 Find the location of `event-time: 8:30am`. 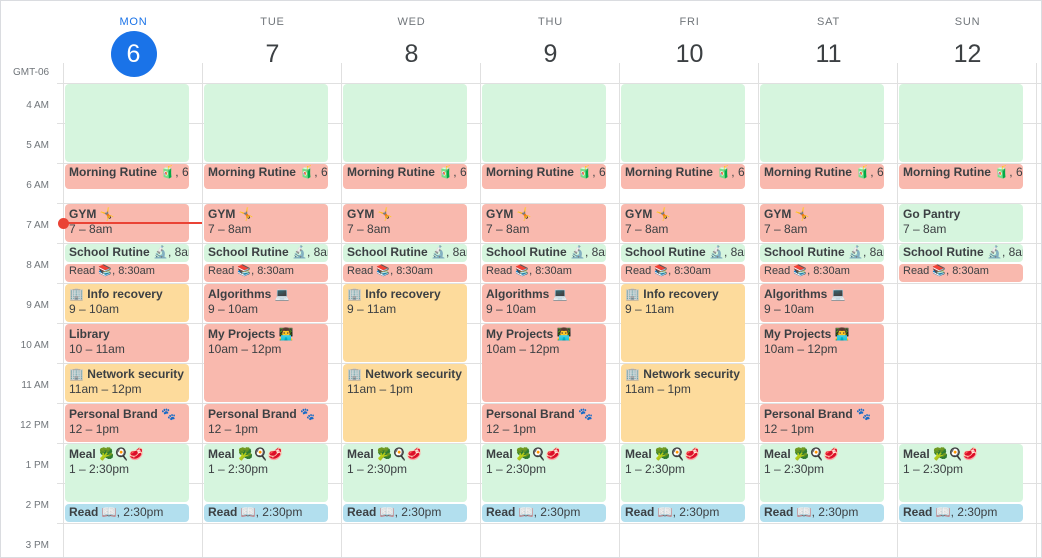

event-time: 8:30am is located at coordinates (970, 271).